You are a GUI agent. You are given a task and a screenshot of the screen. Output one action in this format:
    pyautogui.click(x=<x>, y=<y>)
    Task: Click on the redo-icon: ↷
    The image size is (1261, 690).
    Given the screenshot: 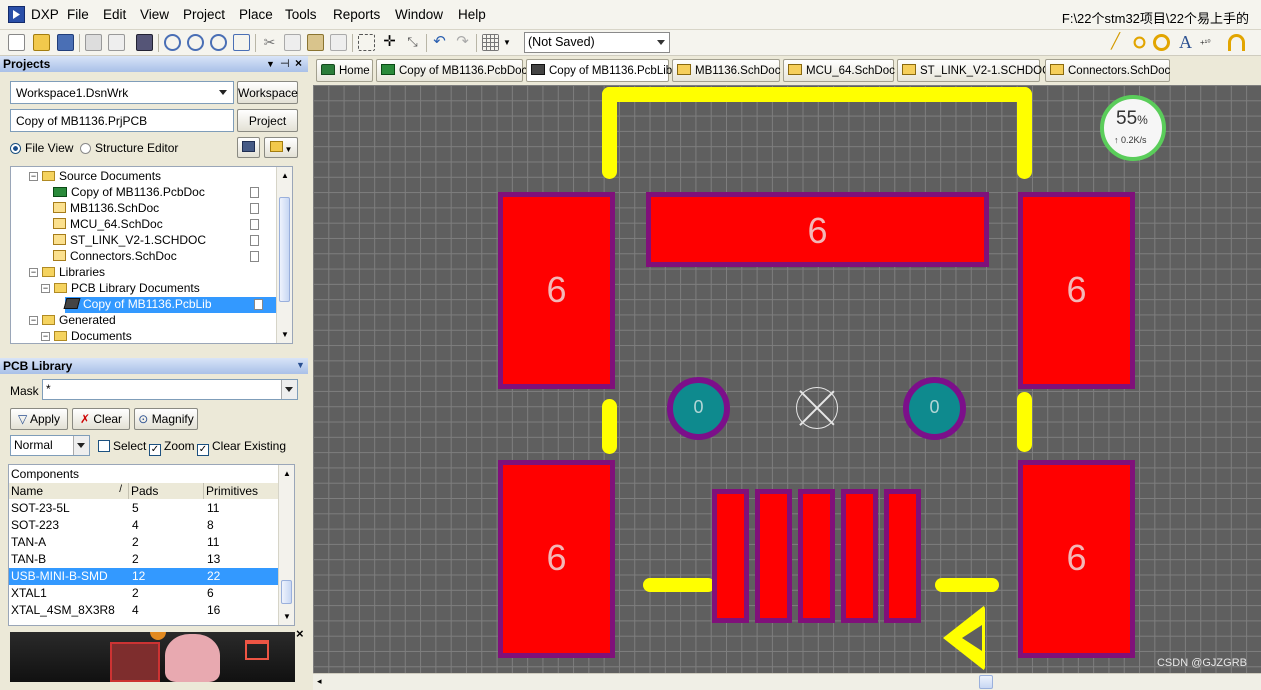 What is the action you would take?
    pyautogui.click(x=462, y=42)
    